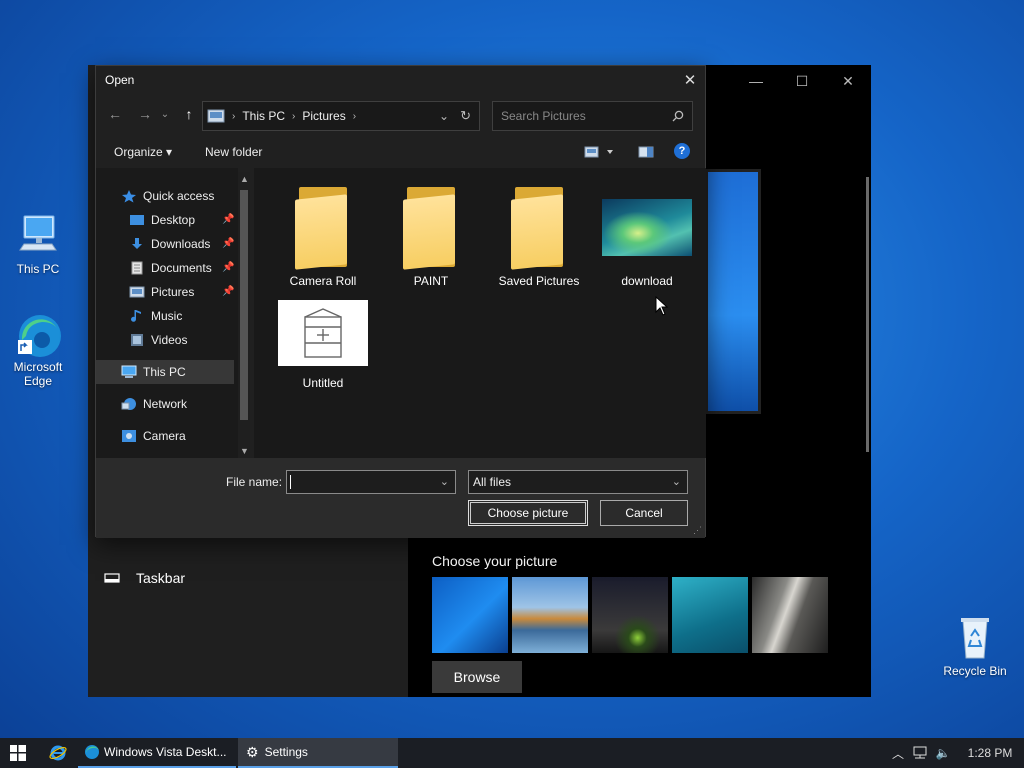  I want to click on nav-item-desktop: Desktop, so click(162, 220).